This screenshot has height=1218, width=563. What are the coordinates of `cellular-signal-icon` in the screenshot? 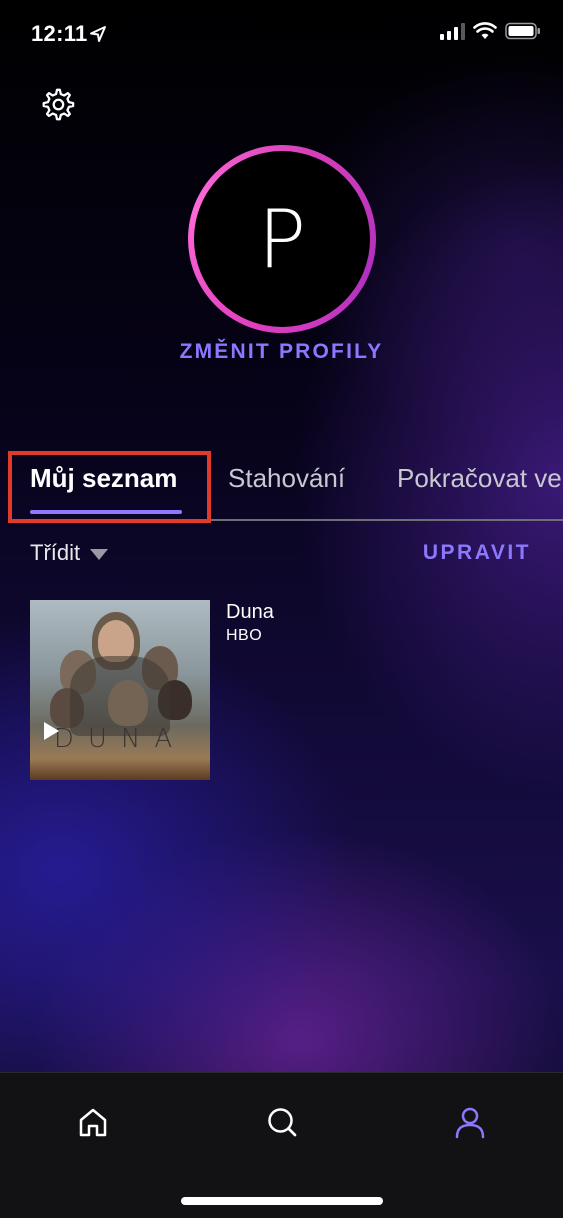 It's located at (452, 31).